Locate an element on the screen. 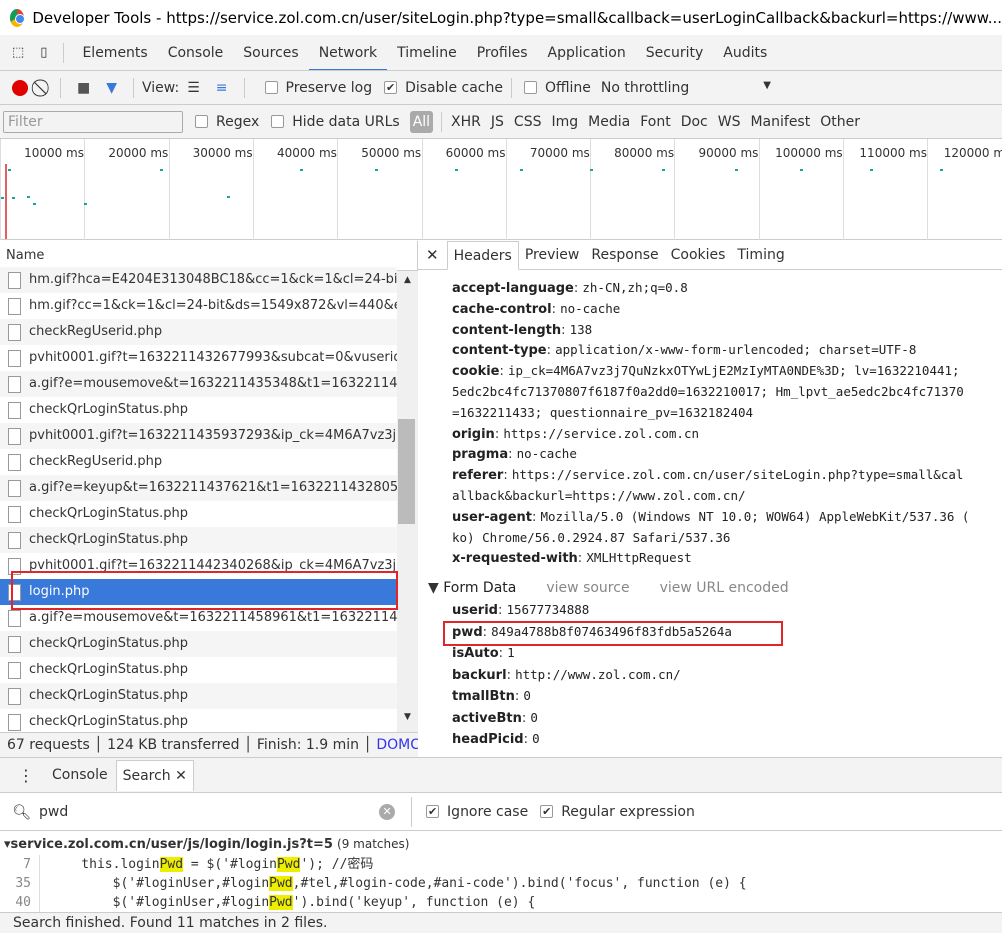 Image resolution: width=1002 pixels, height=934 pixels. line-number: 35 is located at coordinates (20, 883).